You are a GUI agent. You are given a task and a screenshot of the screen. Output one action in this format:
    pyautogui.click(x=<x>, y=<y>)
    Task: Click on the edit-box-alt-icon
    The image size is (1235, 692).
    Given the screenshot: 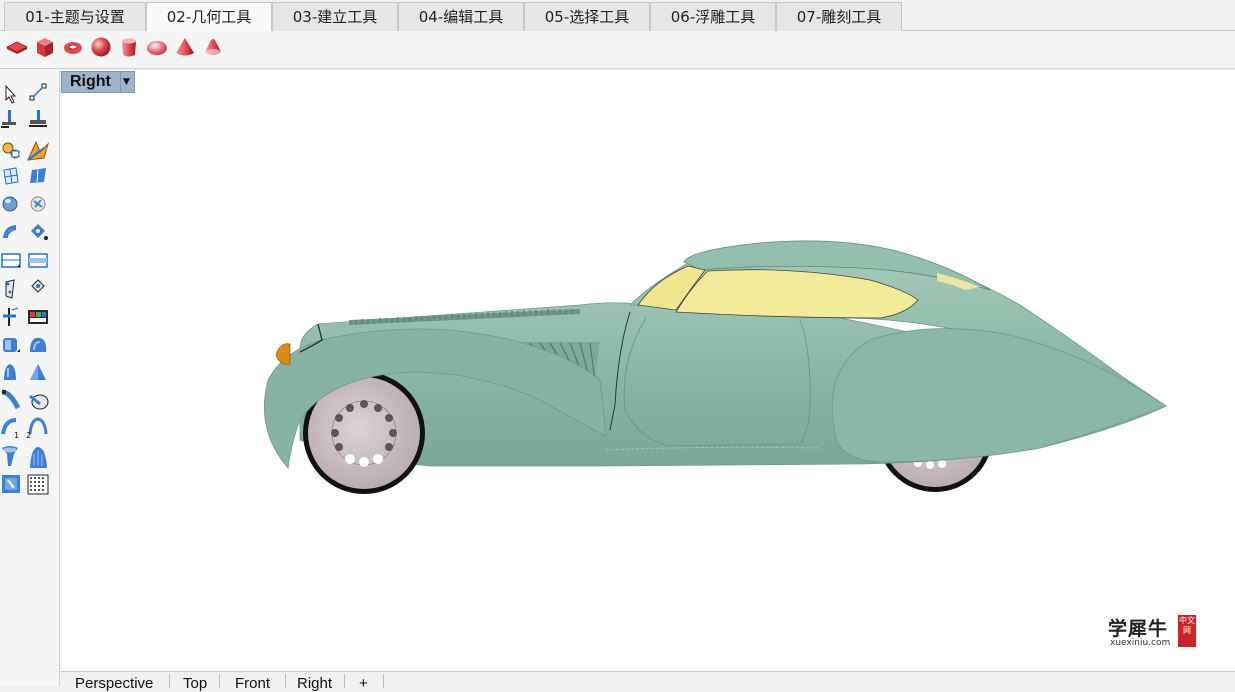 What is the action you would take?
    pyautogui.click(x=38, y=260)
    